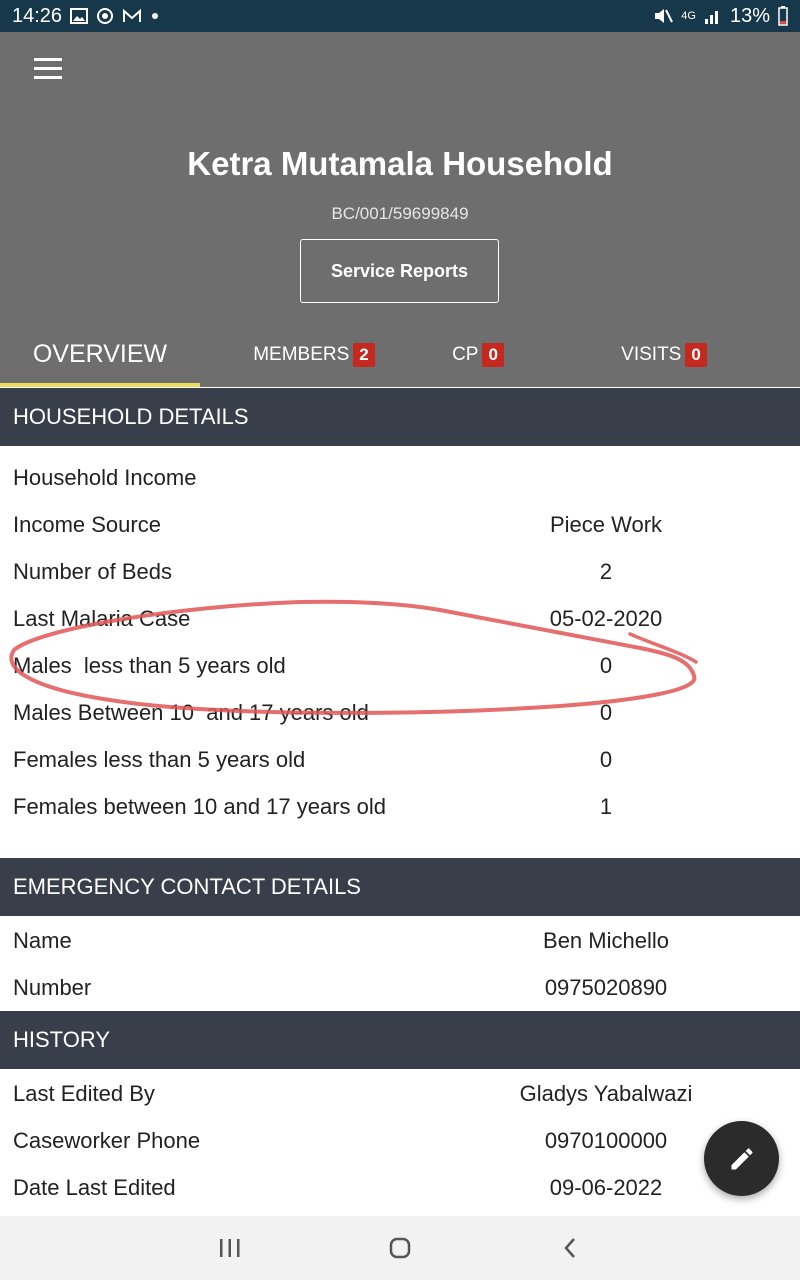 The height and width of the screenshot is (1280, 800). What do you see at coordinates (79, 16) in the screenshot?
I see `gallery-icon` at bounding box center [79, 16].